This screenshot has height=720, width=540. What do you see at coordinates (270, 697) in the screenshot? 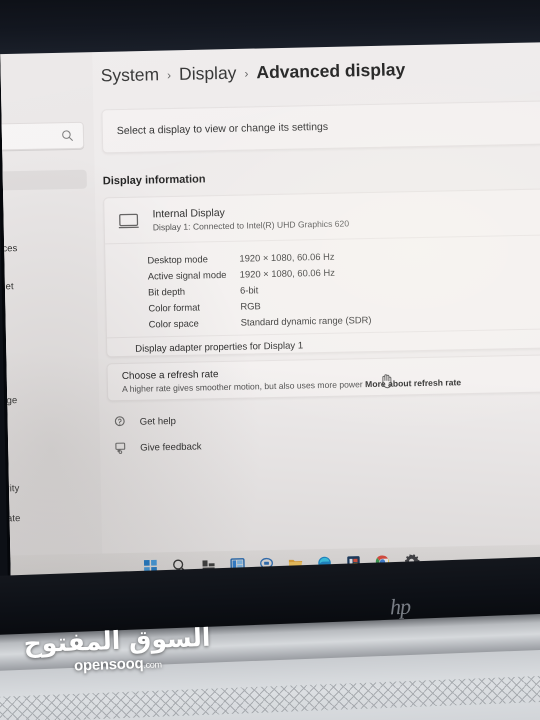
I see `speaker-grille` at bounding box center [270, 697].